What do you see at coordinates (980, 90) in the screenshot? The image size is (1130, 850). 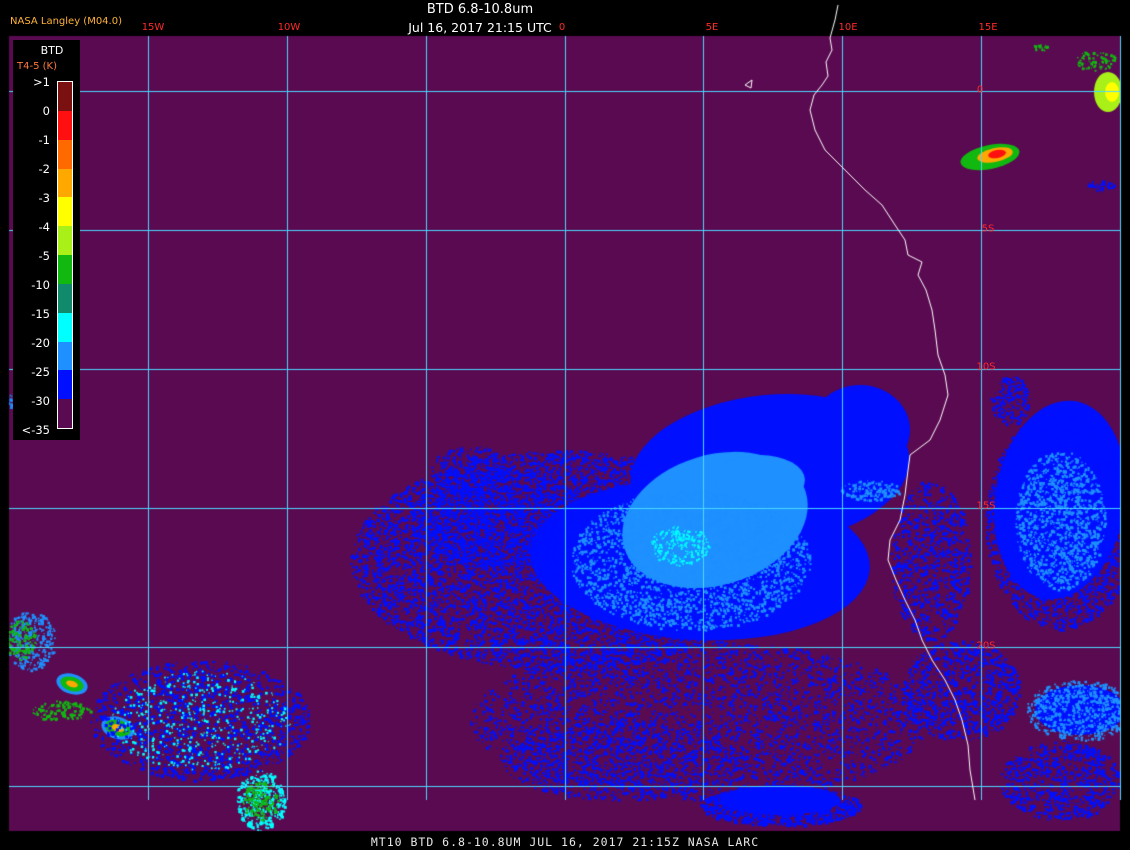 I see `lat-label-0: 0` at bounding box center [980, 90].